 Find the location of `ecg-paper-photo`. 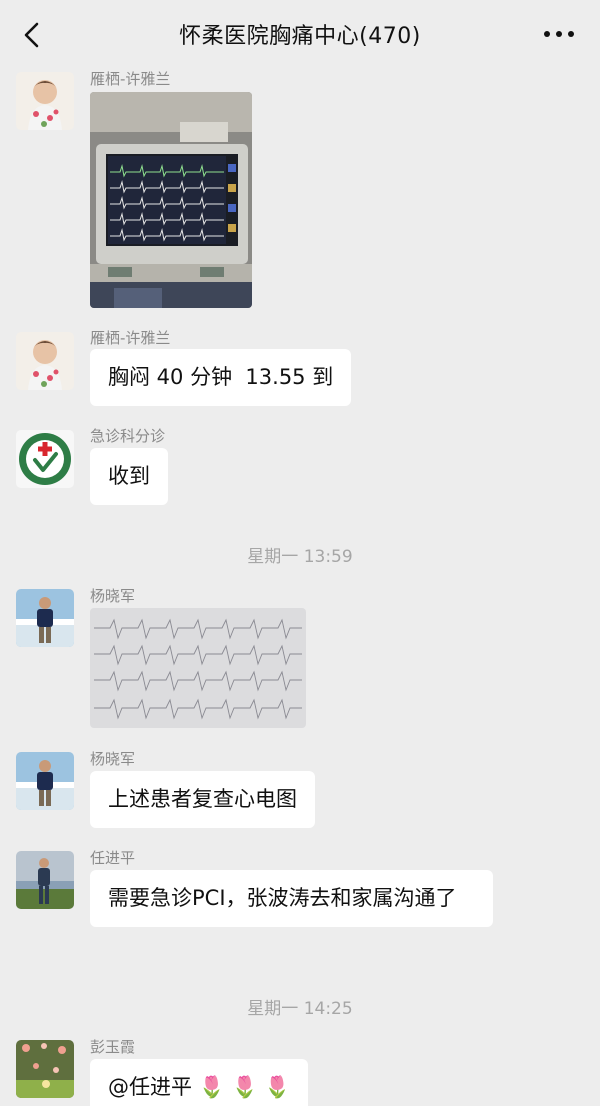

ecg-paper-photo is located at coordinates (198, 668).